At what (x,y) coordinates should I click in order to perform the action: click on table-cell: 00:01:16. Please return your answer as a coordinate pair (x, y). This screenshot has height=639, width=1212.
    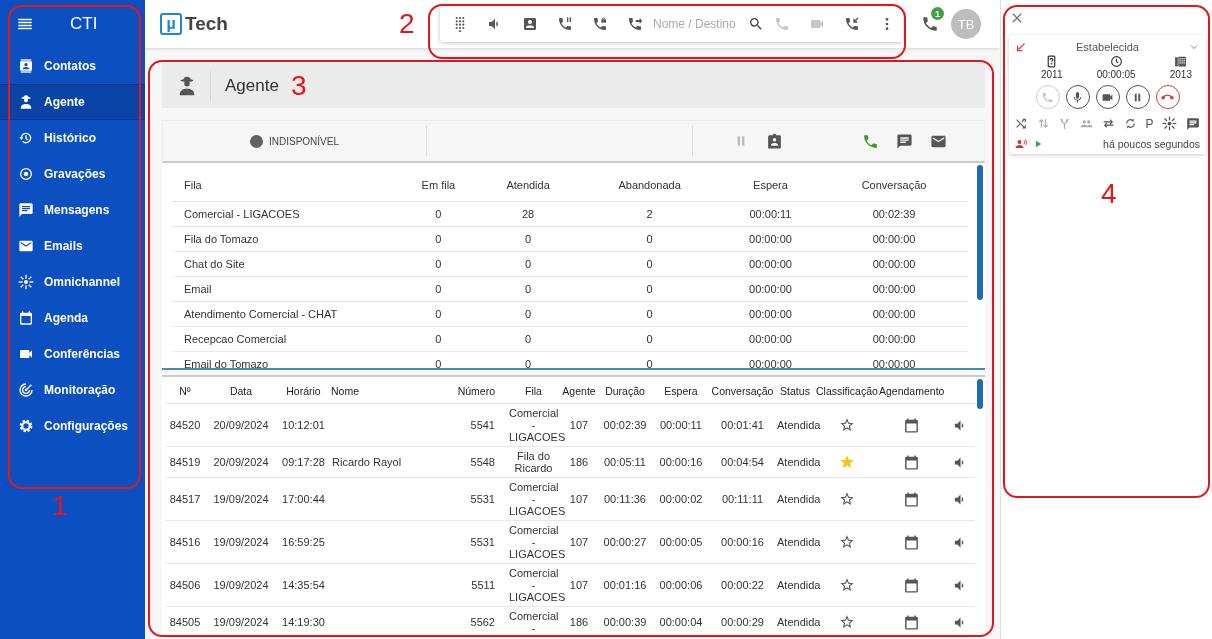
    Looking at the image, I should click on (625, 585).